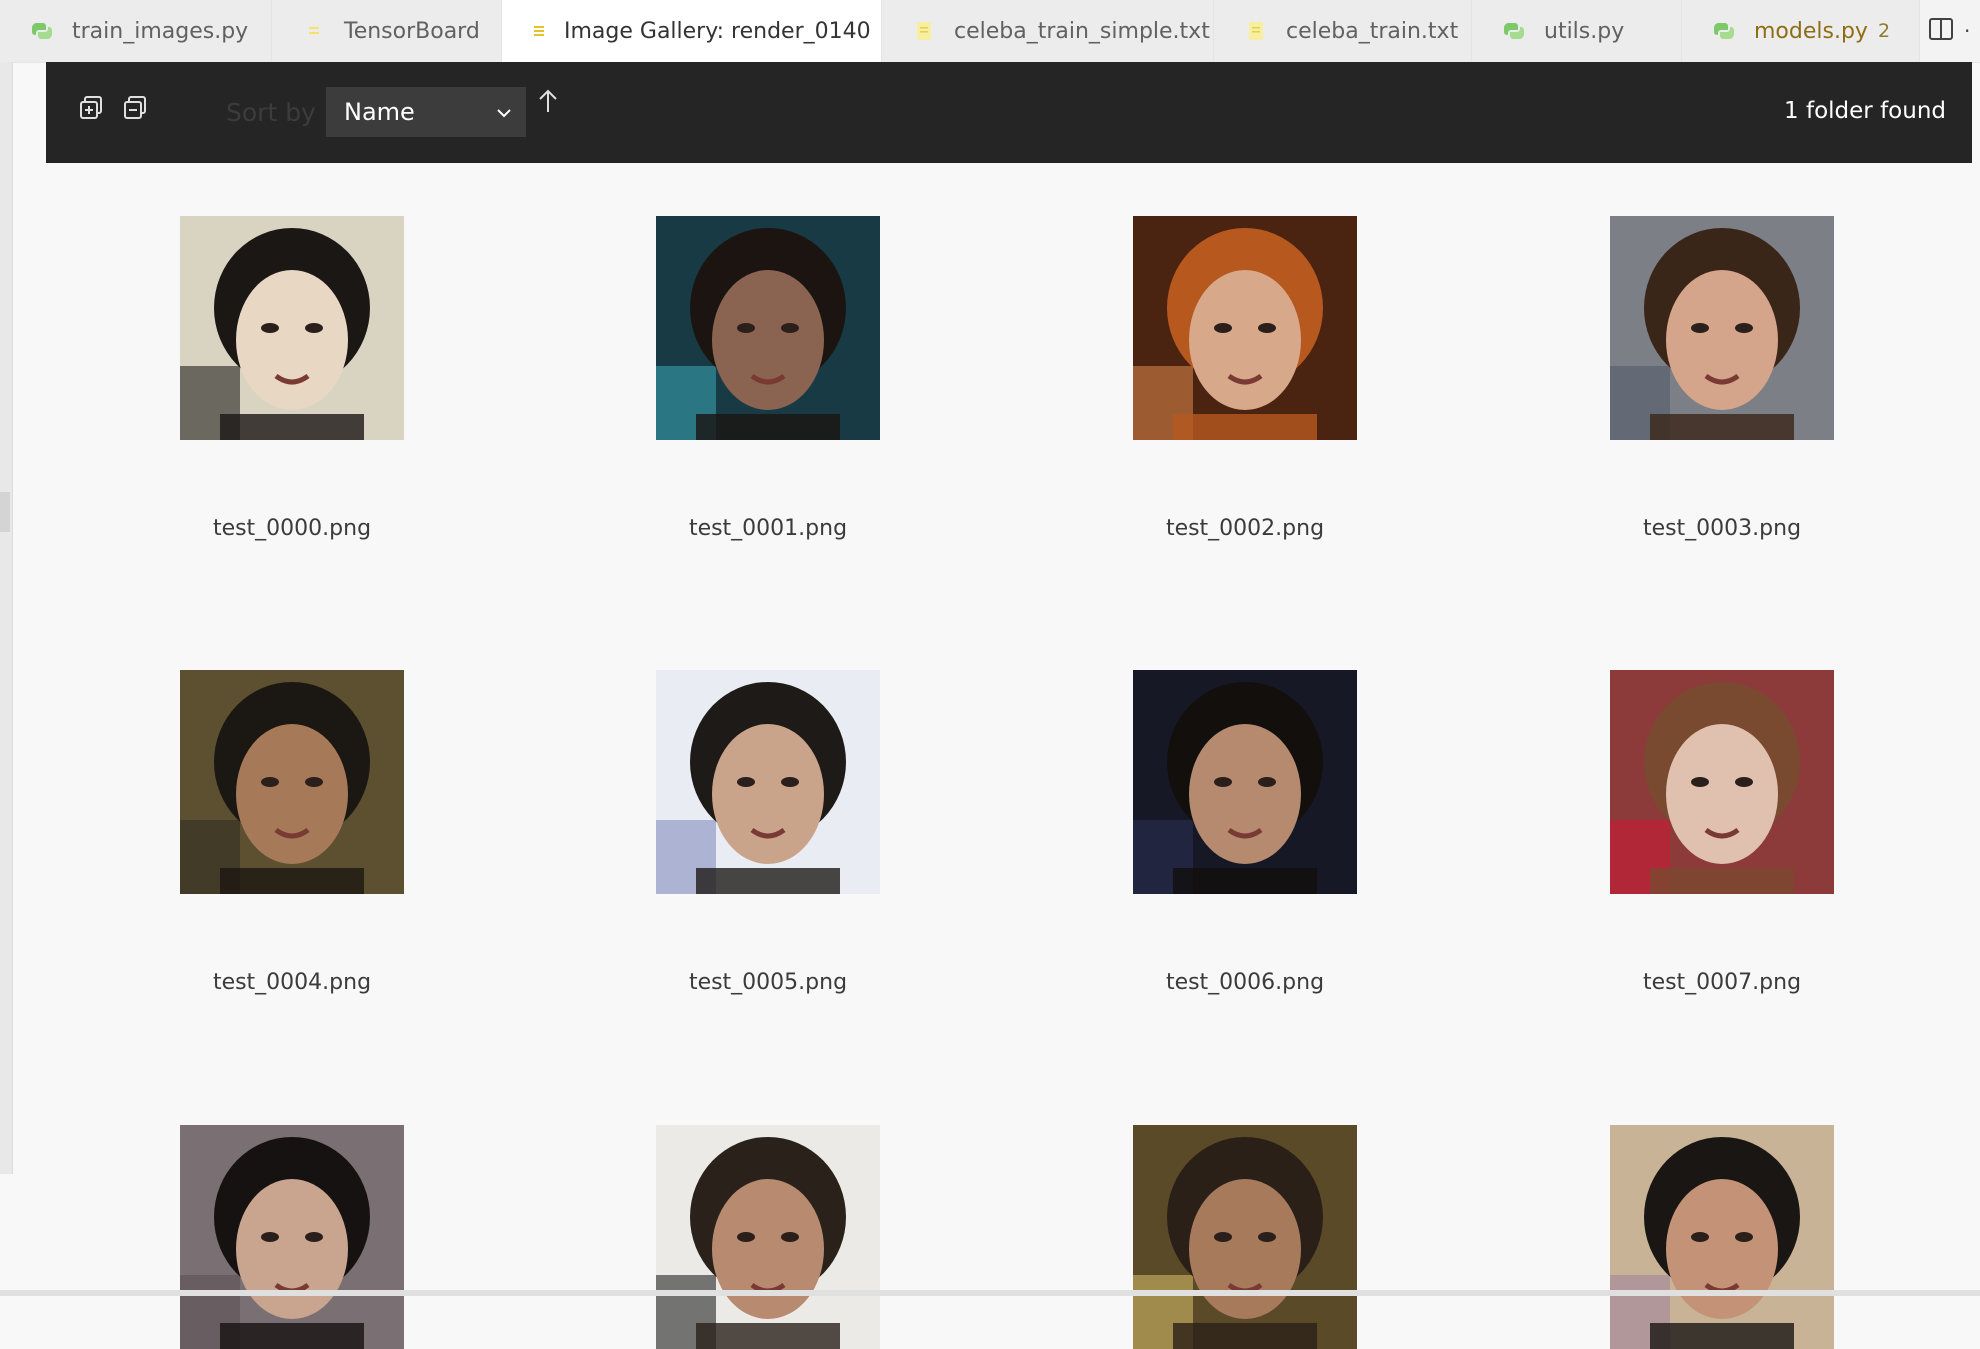 Image resolution: width=1980 pixels, height=1349 pixels. Describe the element at coordinates (1722, 982) in the screenshot. I see `image-filename: test_0007.png` at that location.